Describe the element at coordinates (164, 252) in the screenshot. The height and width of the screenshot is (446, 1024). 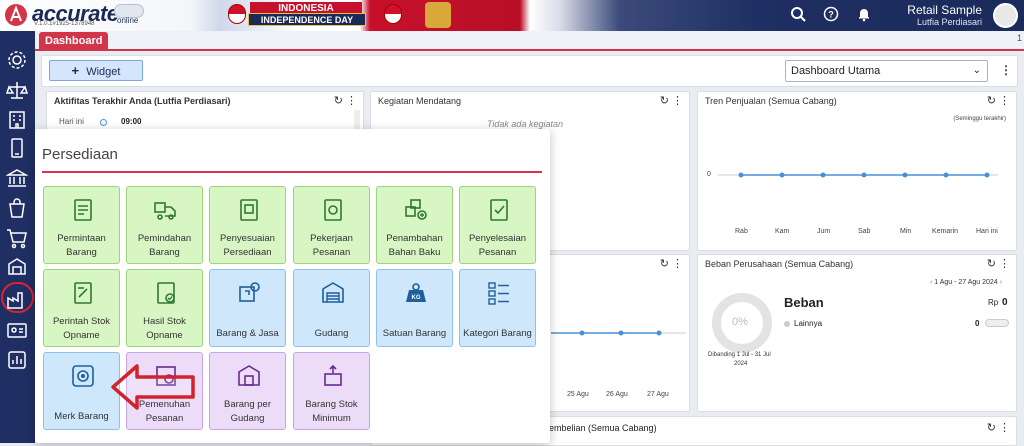
I see `tile-label-line2: Barang` at that location.